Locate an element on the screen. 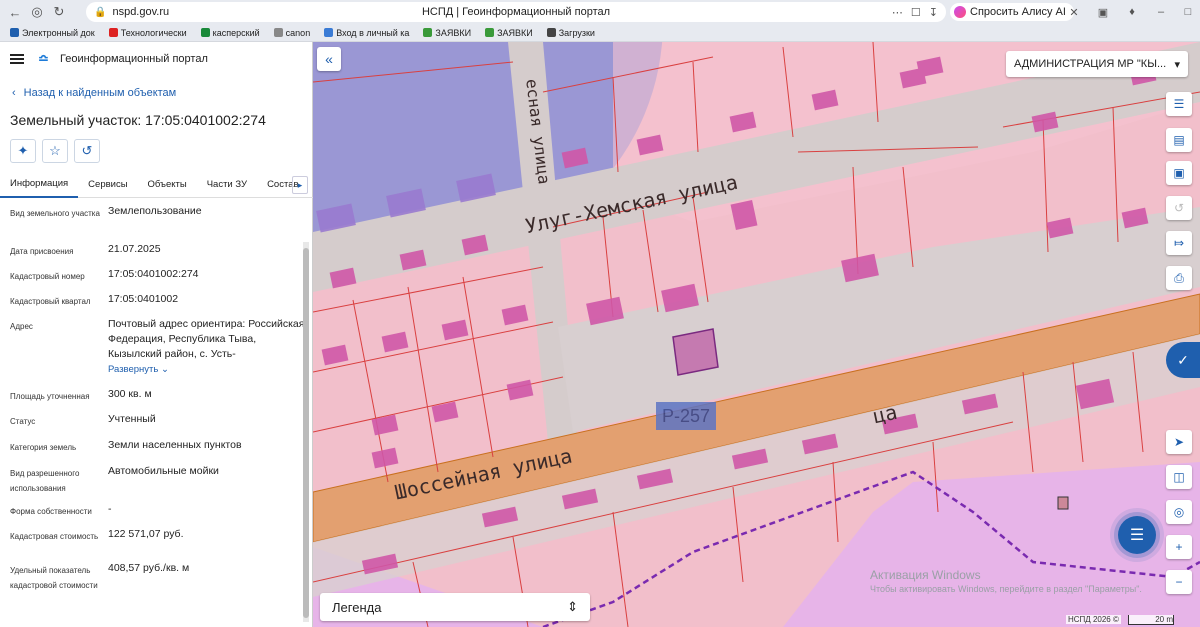 The image size is (1200, 627). layers-button: ☰ is located at coordinates (1179, 104).